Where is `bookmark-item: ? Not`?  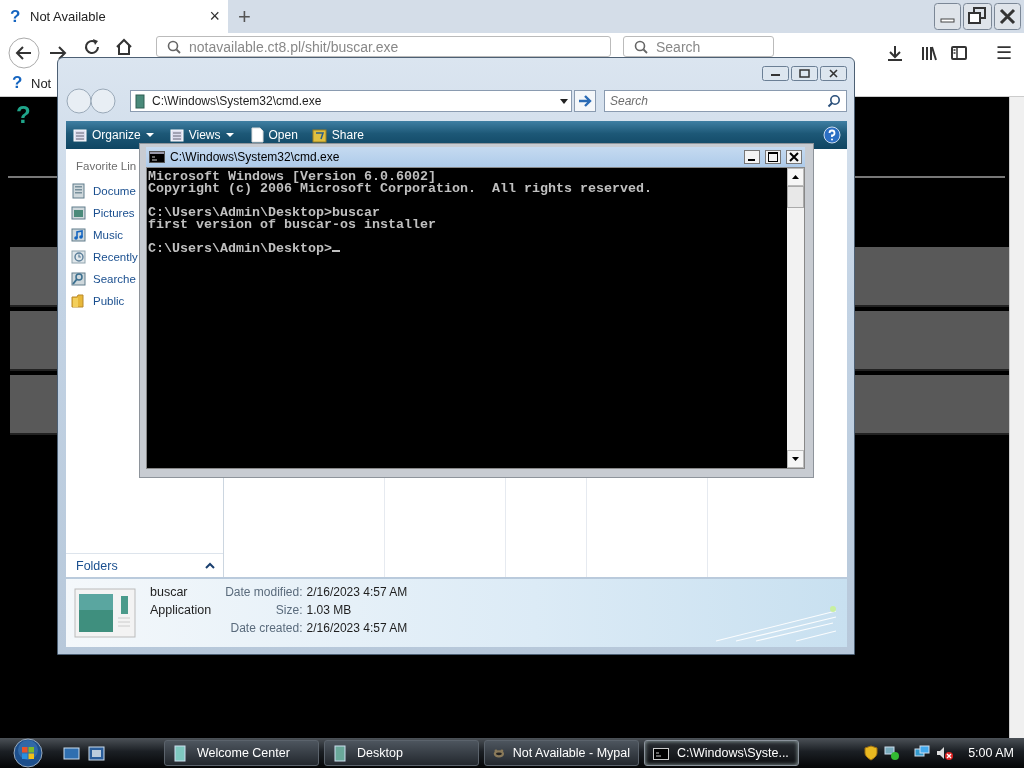
bookmark-item: ? Not is located at coordinates (32, 83).